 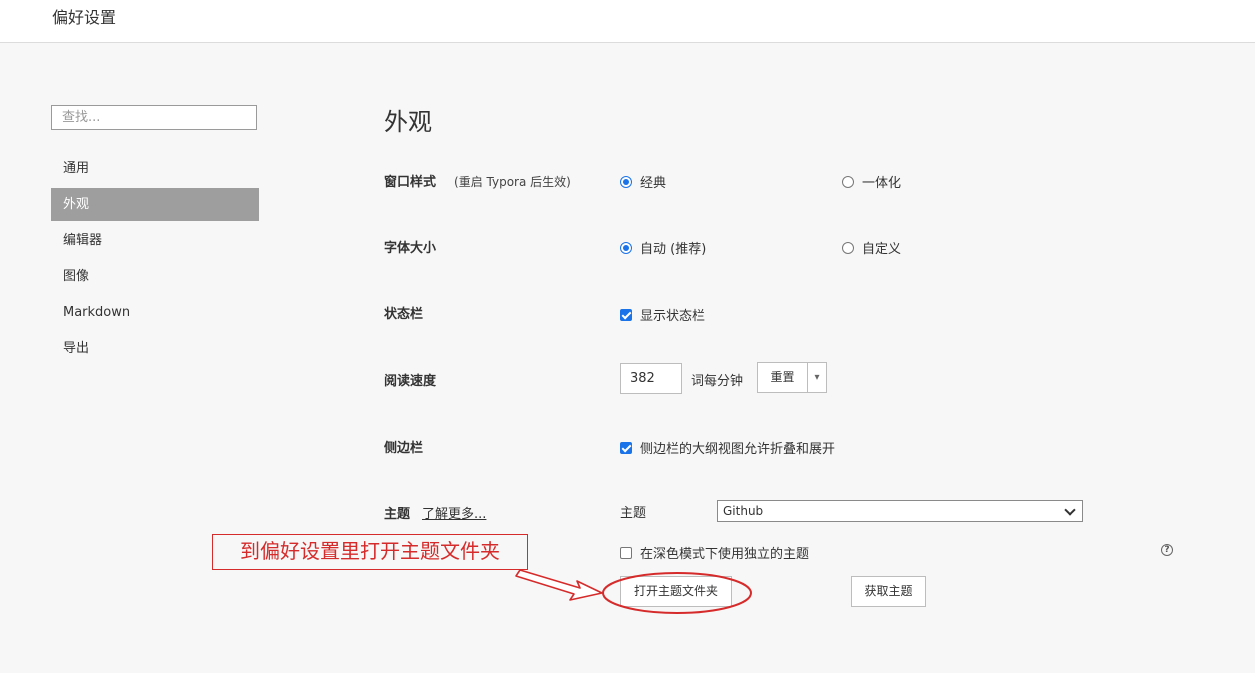 What do you see at coordinates (559, 585) in the screenshot?
I see `annotation-arrow` at bounding box center [559, 585].